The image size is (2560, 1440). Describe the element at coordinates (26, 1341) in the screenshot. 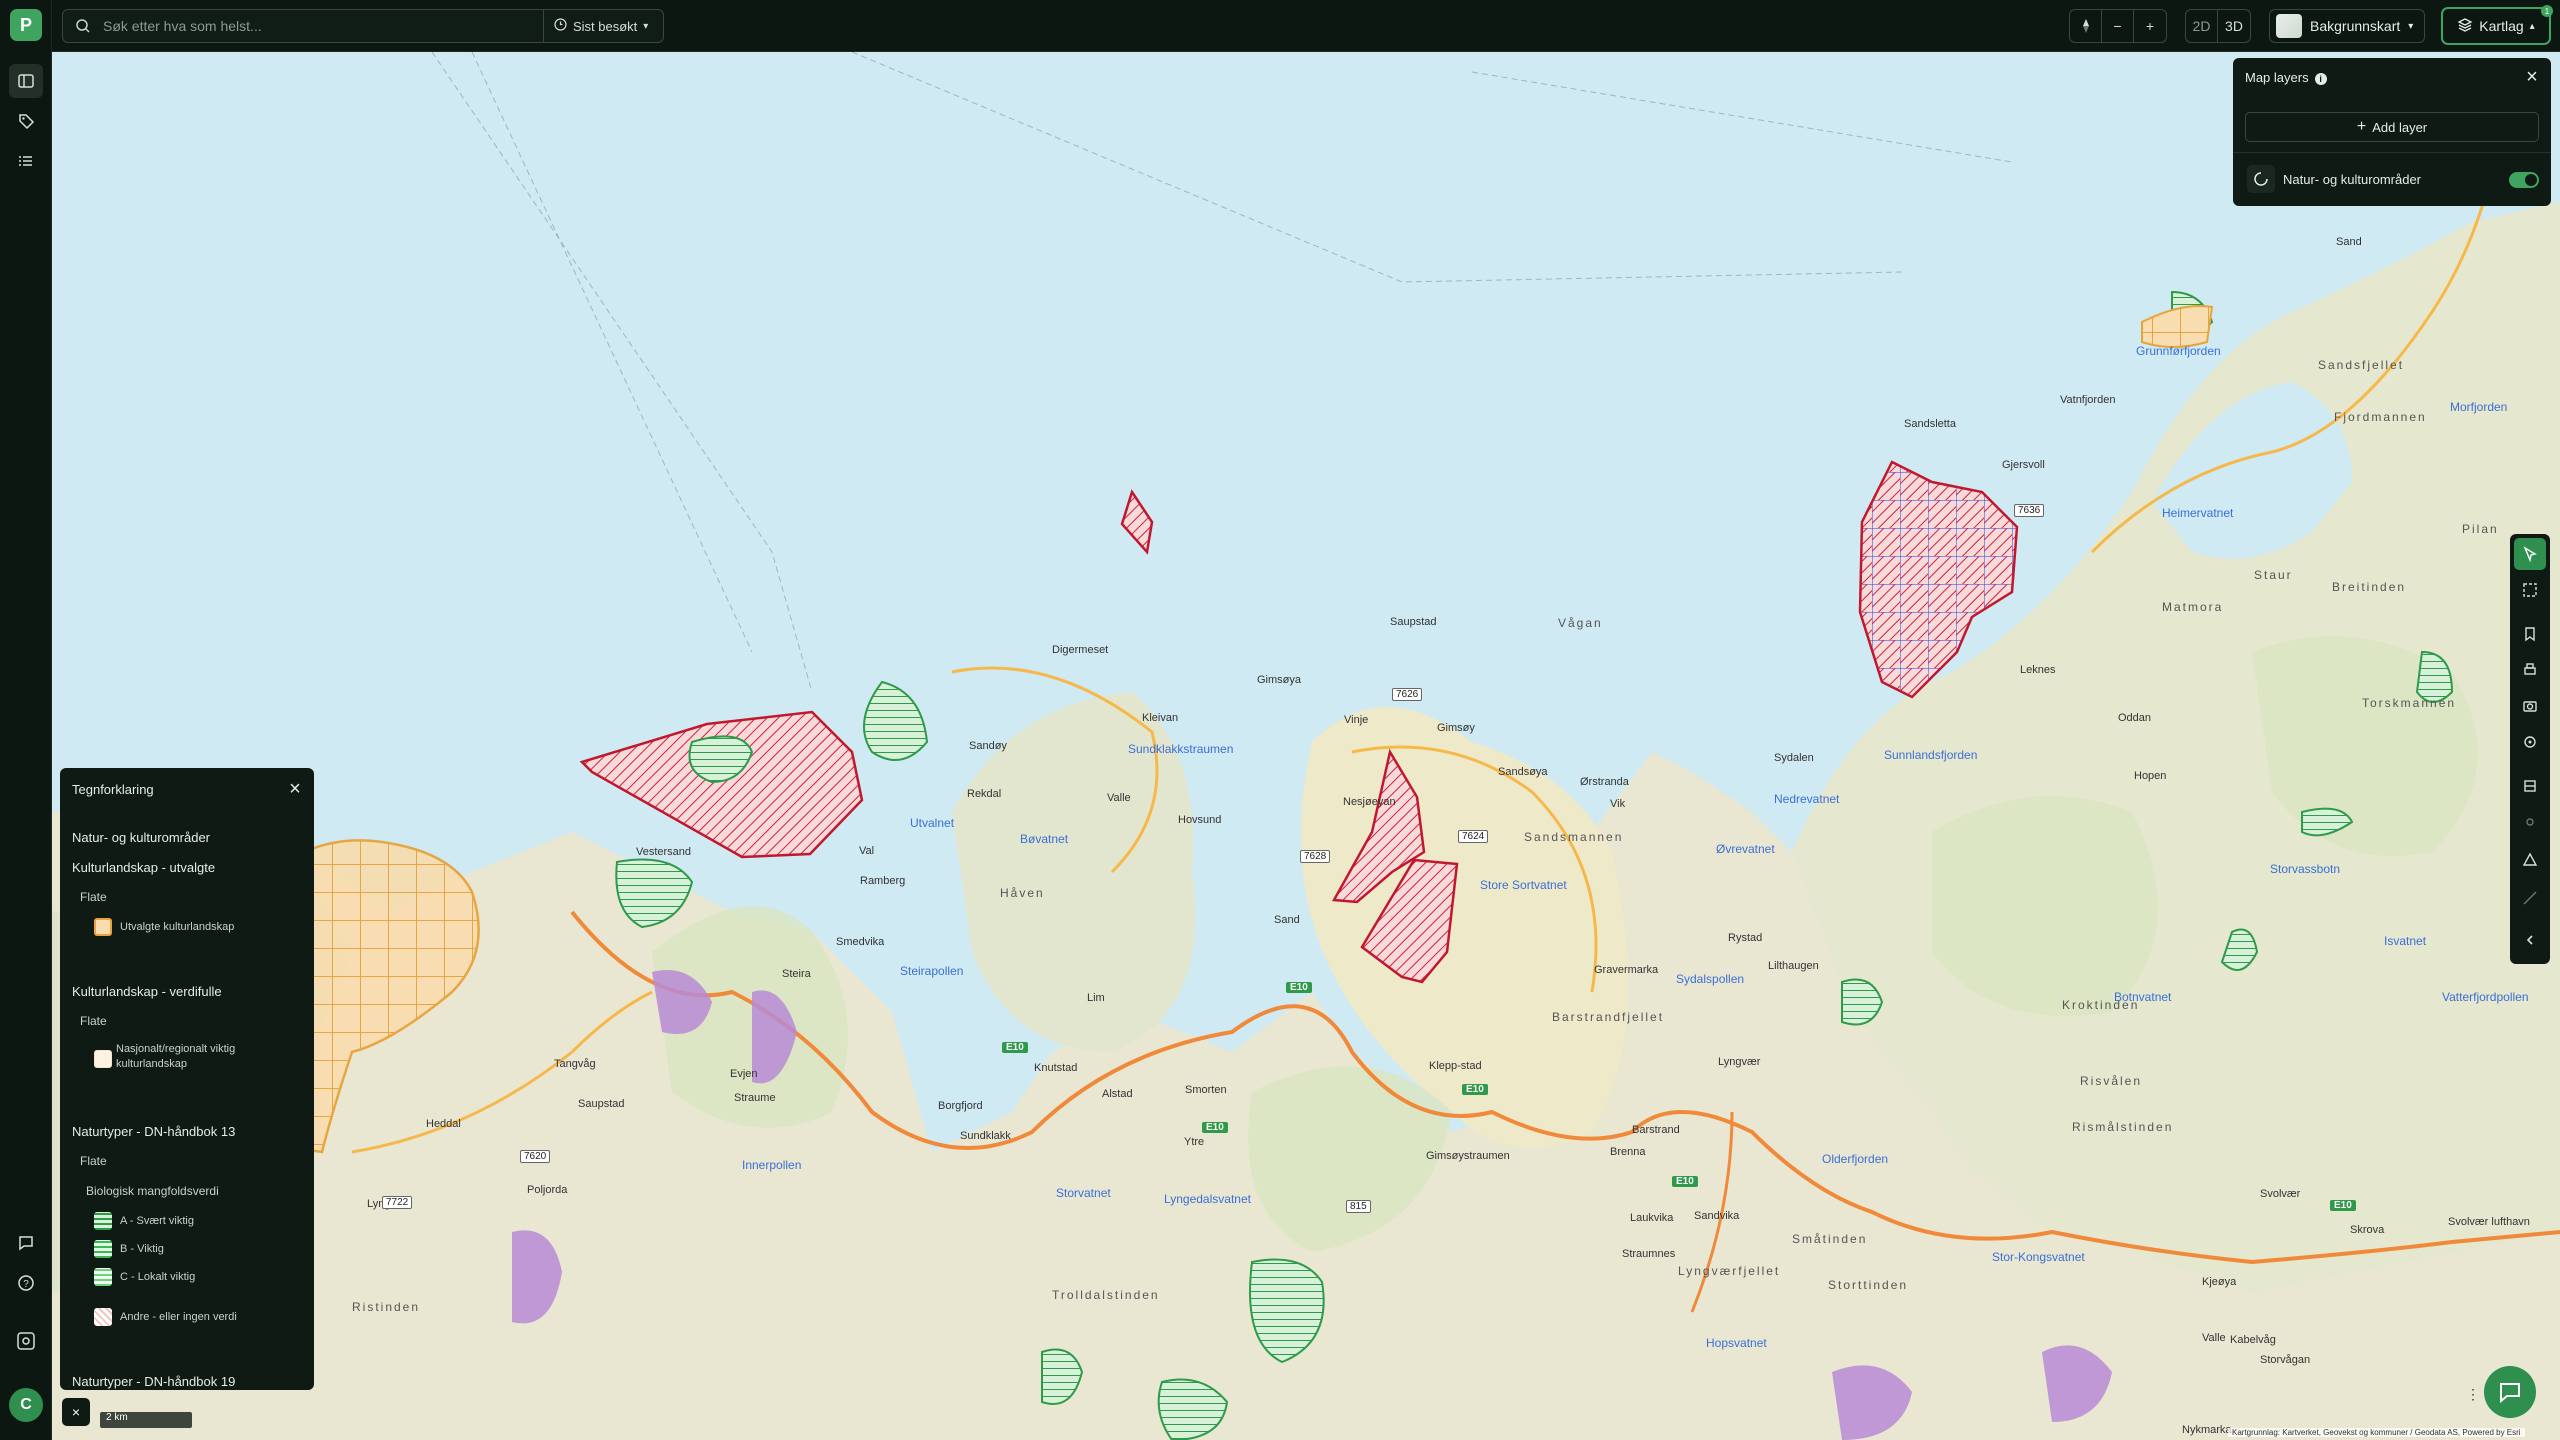

I see `settings-icon` at that location.